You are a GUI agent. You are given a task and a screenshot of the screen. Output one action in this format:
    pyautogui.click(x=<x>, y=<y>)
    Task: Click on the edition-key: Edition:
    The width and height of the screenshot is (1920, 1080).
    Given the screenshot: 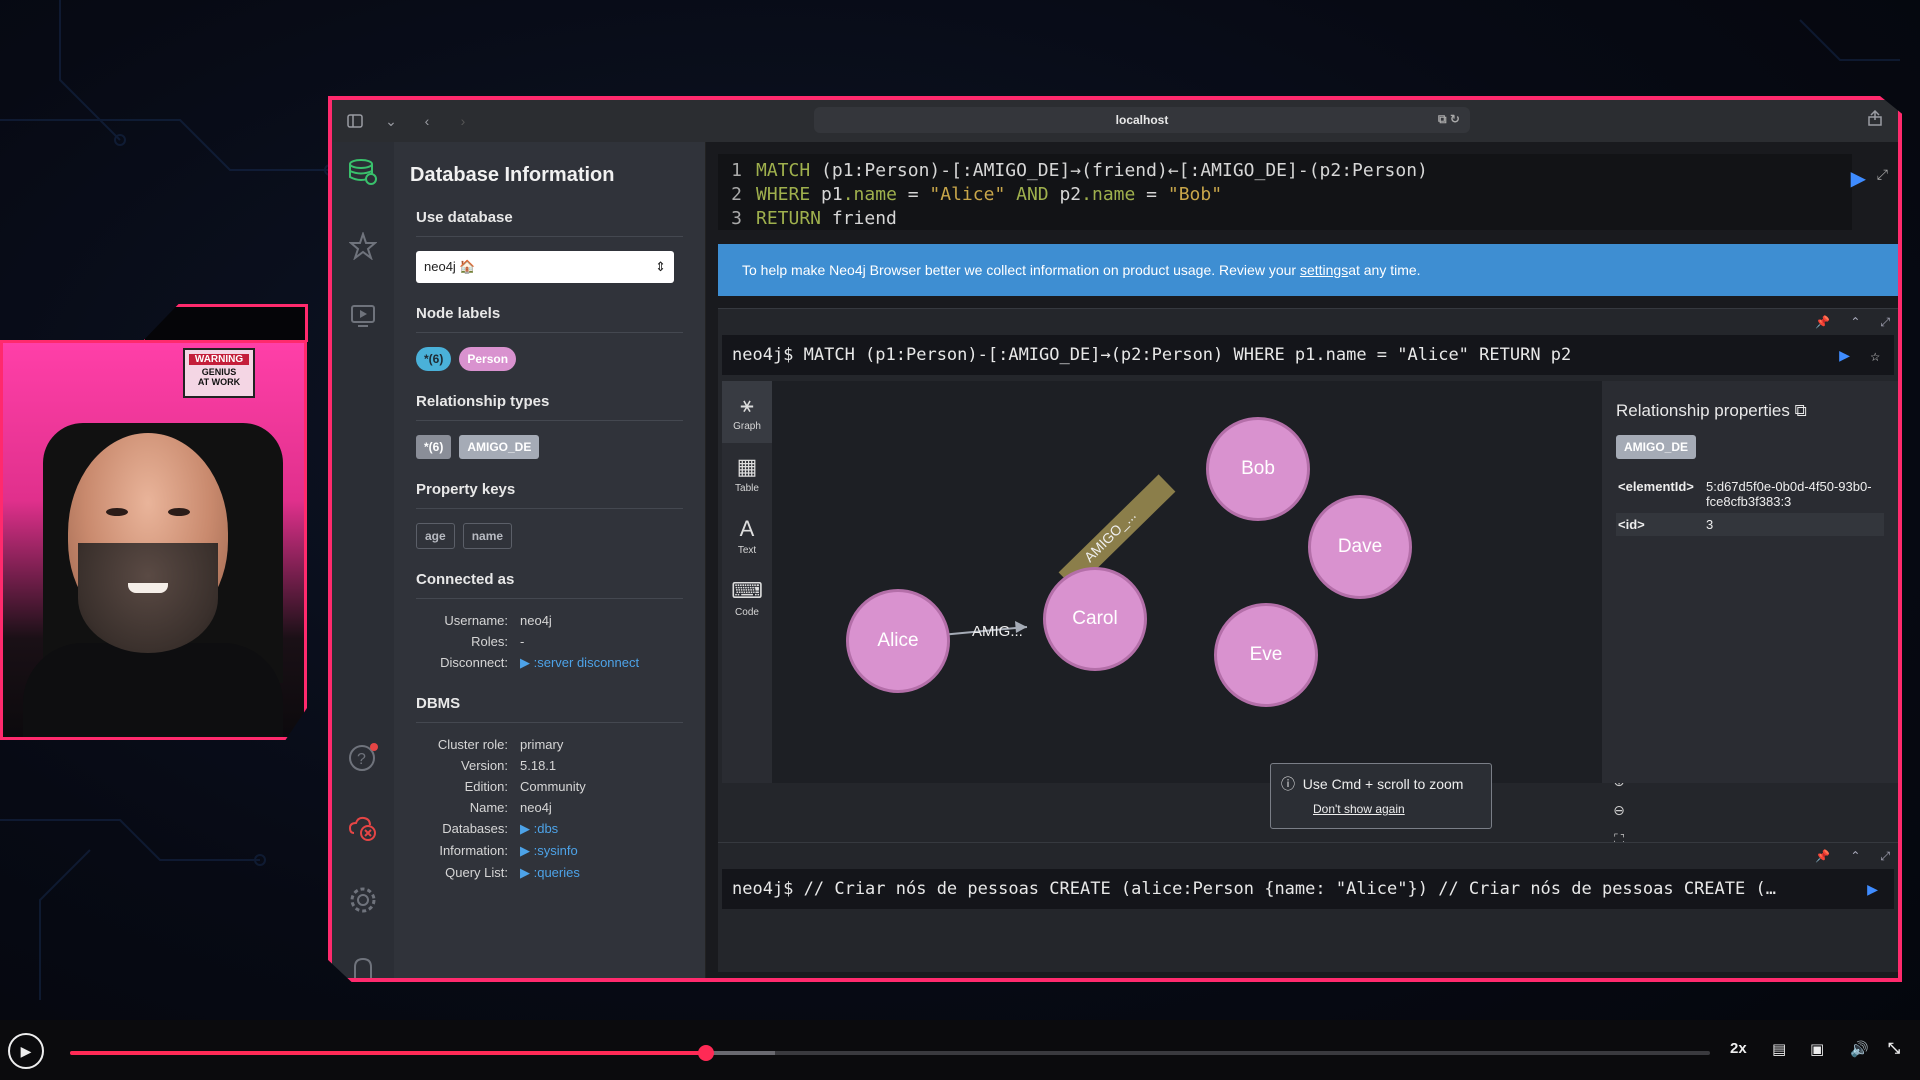 What is the action you would take?
    pyautogui.click(x=486, y=786)
    